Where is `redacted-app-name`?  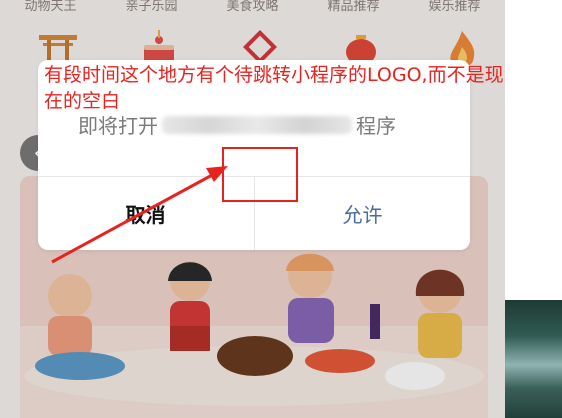 redacted-app-name is located at coordinates (257, 124).